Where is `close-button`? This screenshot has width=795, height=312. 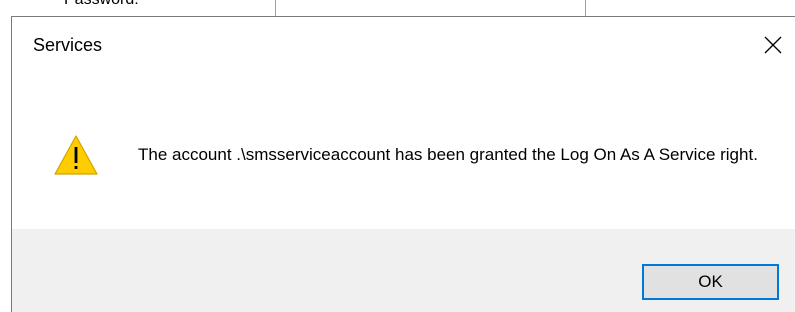 close-button is located at coordinates (773, 45).